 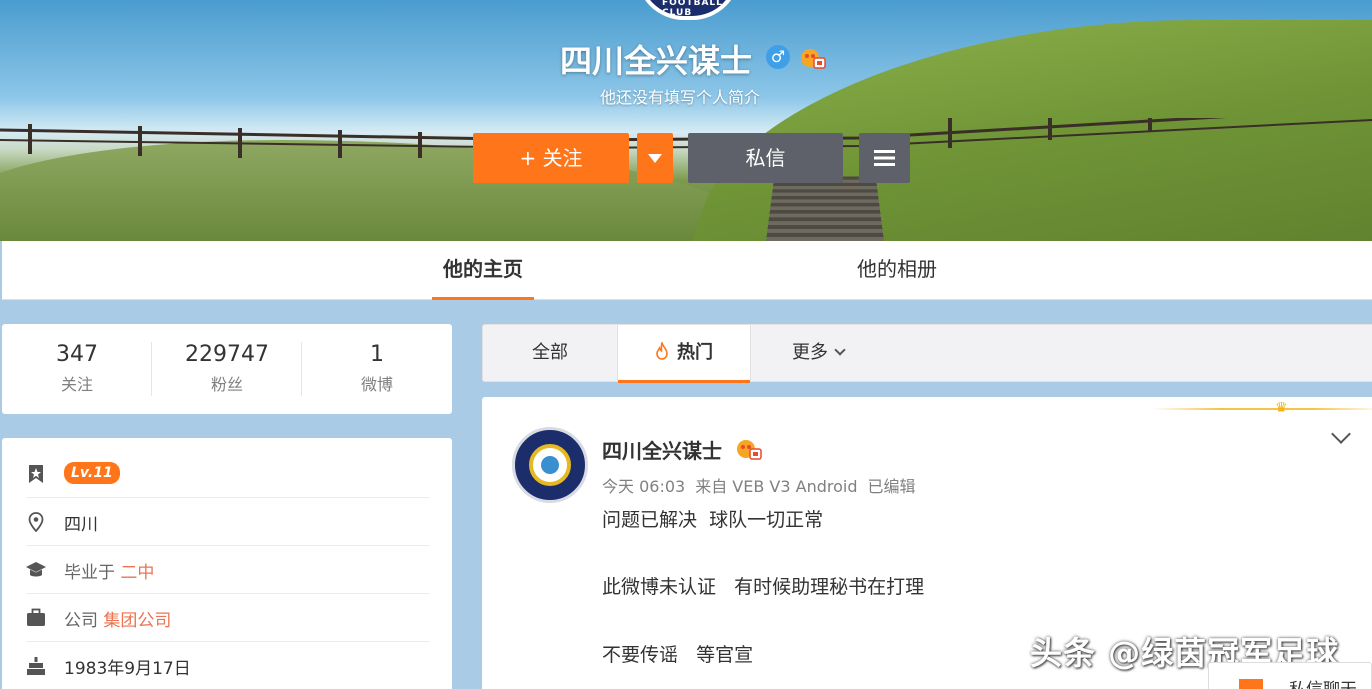 What do you see at coordinates (551, 158) in the screenshot?
I see `follow-button: + 关注` at bounding box center [551, 158].